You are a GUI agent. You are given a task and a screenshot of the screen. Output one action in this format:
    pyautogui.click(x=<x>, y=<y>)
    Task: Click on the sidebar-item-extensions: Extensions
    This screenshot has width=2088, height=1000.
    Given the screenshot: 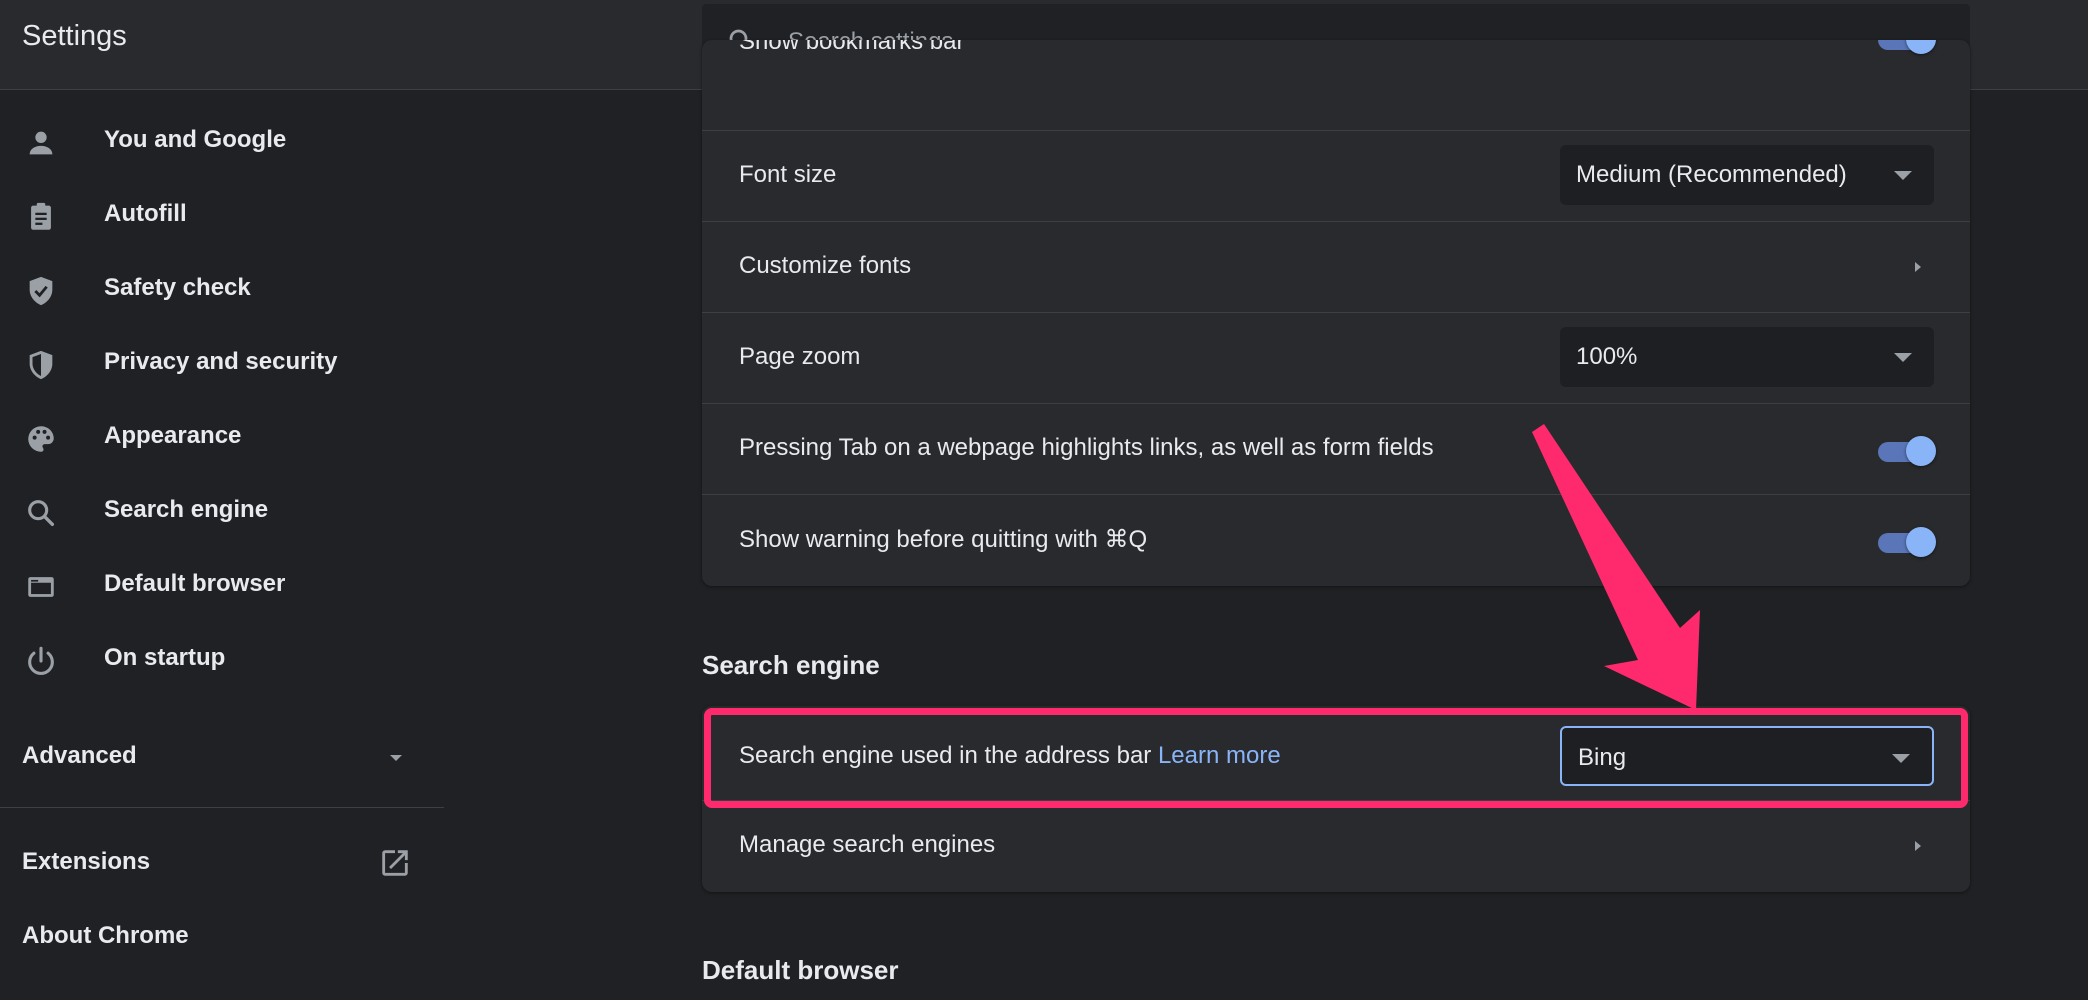 What is the action you would take?
    pyautogui.click(x=86, y=862)
    